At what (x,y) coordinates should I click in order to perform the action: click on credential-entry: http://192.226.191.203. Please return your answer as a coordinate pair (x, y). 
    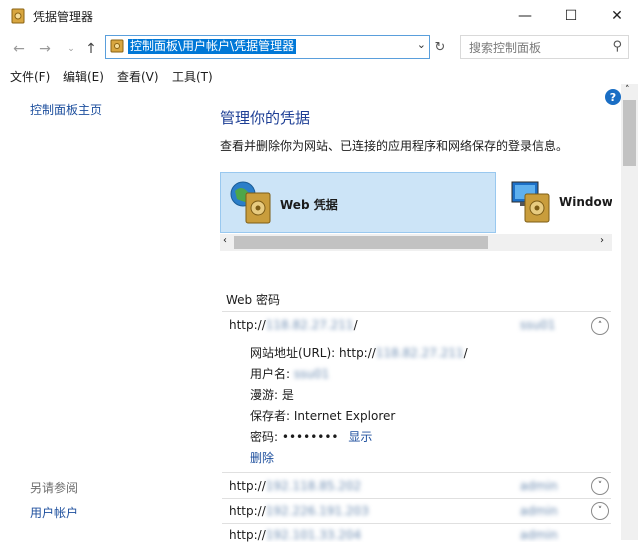
    Looking at the image, I should click on (299, 511).